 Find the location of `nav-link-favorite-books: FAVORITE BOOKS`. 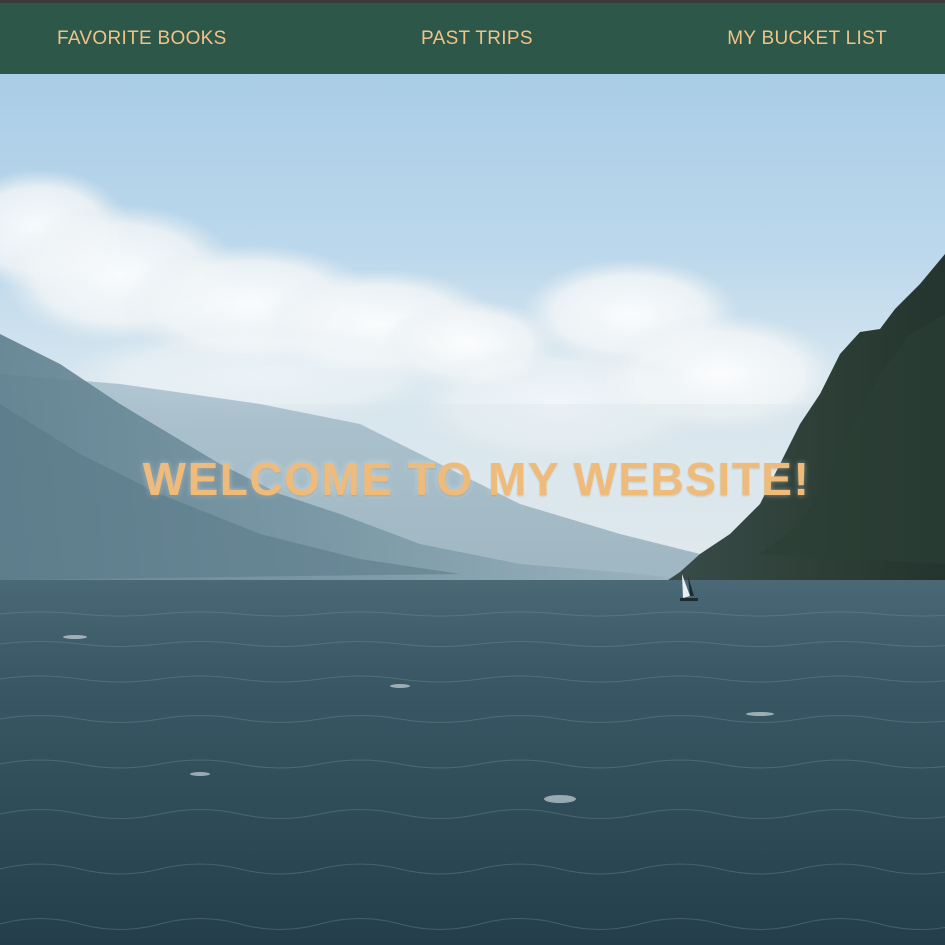

nav-link-favorite-books: FAVORITE BOOKS is located at coordinates (142, 39).